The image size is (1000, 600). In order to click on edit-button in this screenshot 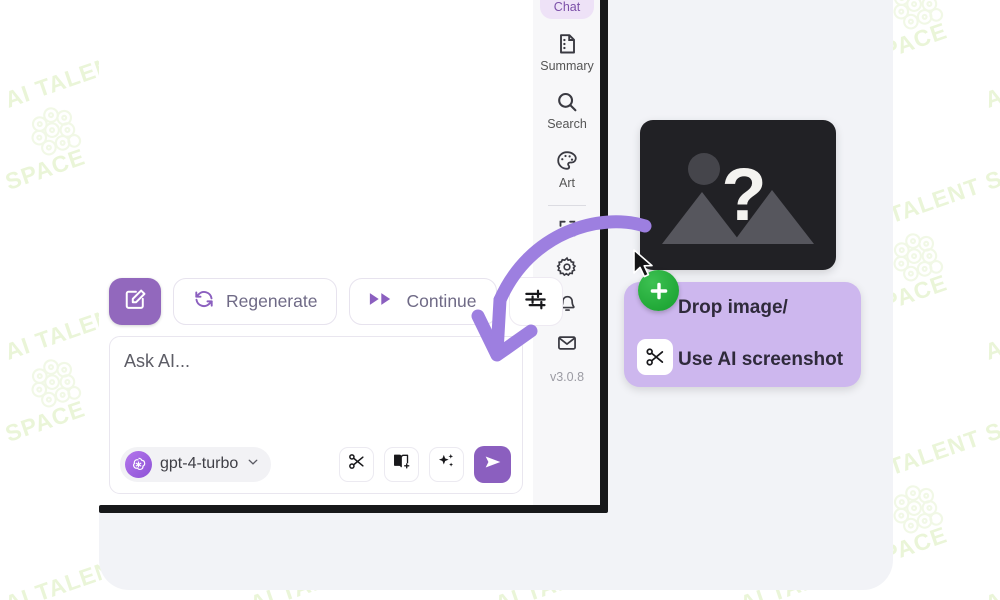, I will do `click(135, 301)`.